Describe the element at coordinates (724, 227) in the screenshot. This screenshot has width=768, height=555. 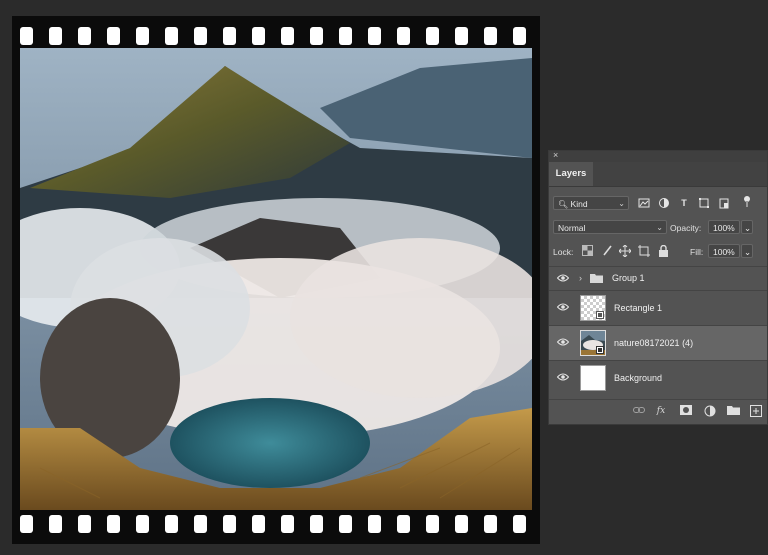
I see `opacity-input: 100%` at that location.